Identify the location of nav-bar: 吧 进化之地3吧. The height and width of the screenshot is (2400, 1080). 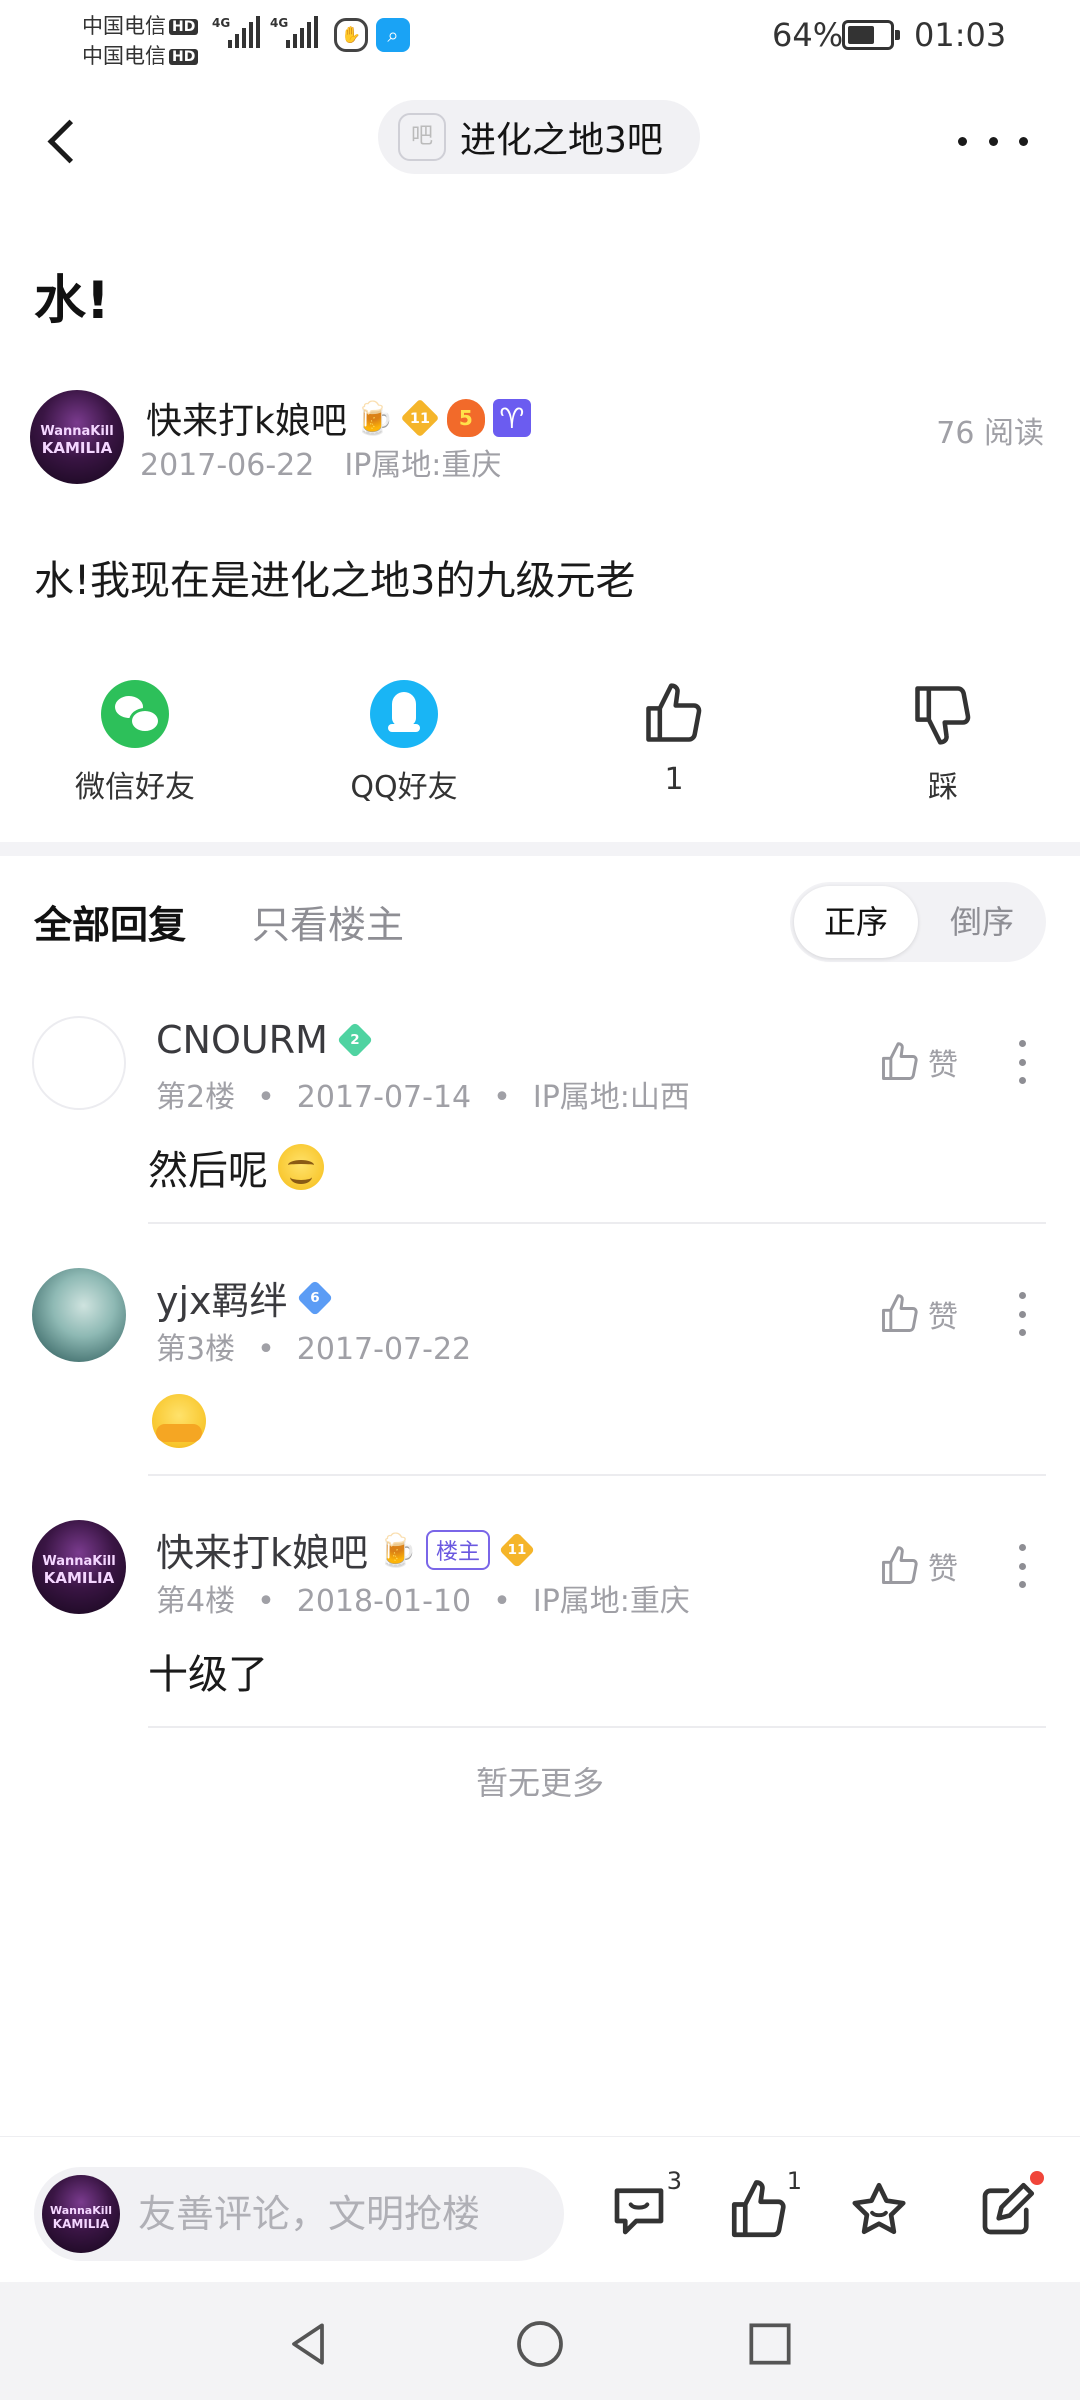
(540, 139).